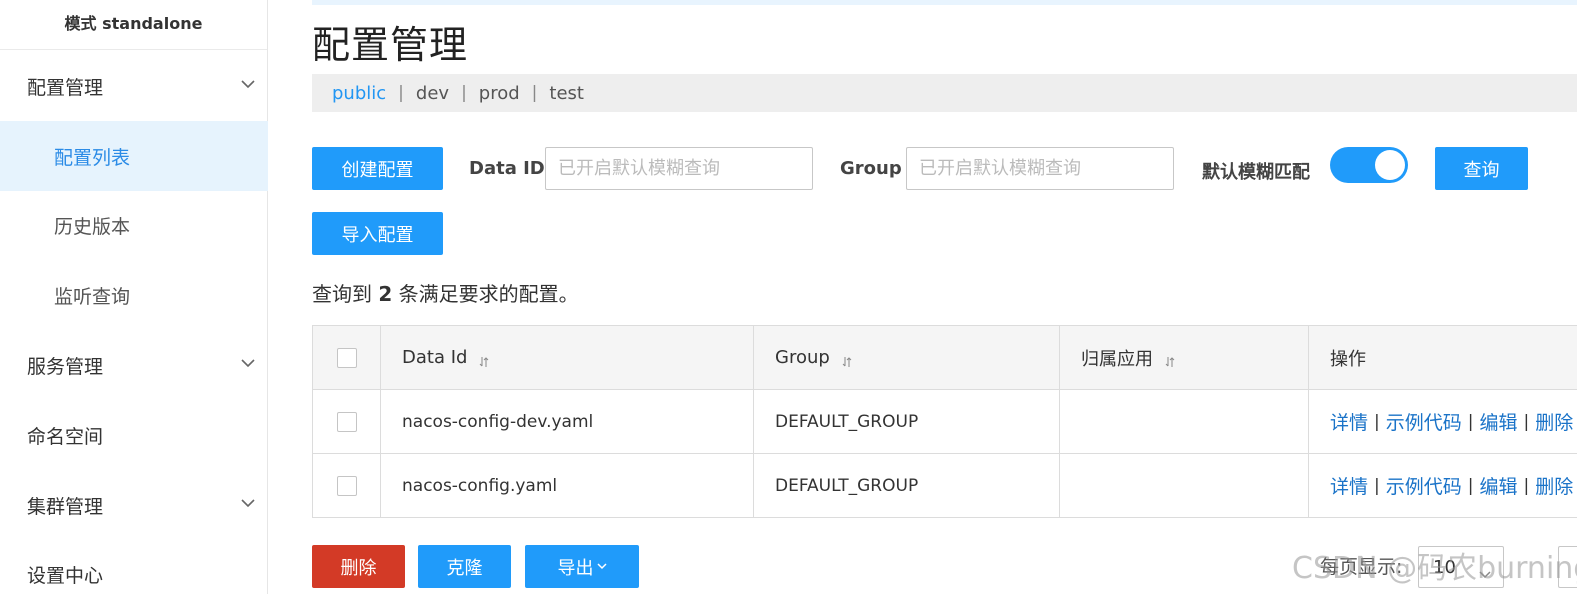  What do you see at coordinates (1256, 172) in the screenshot?
I see `fuzzy-match-label: 默认模糊匹配` at bounding box center [1256, 172].